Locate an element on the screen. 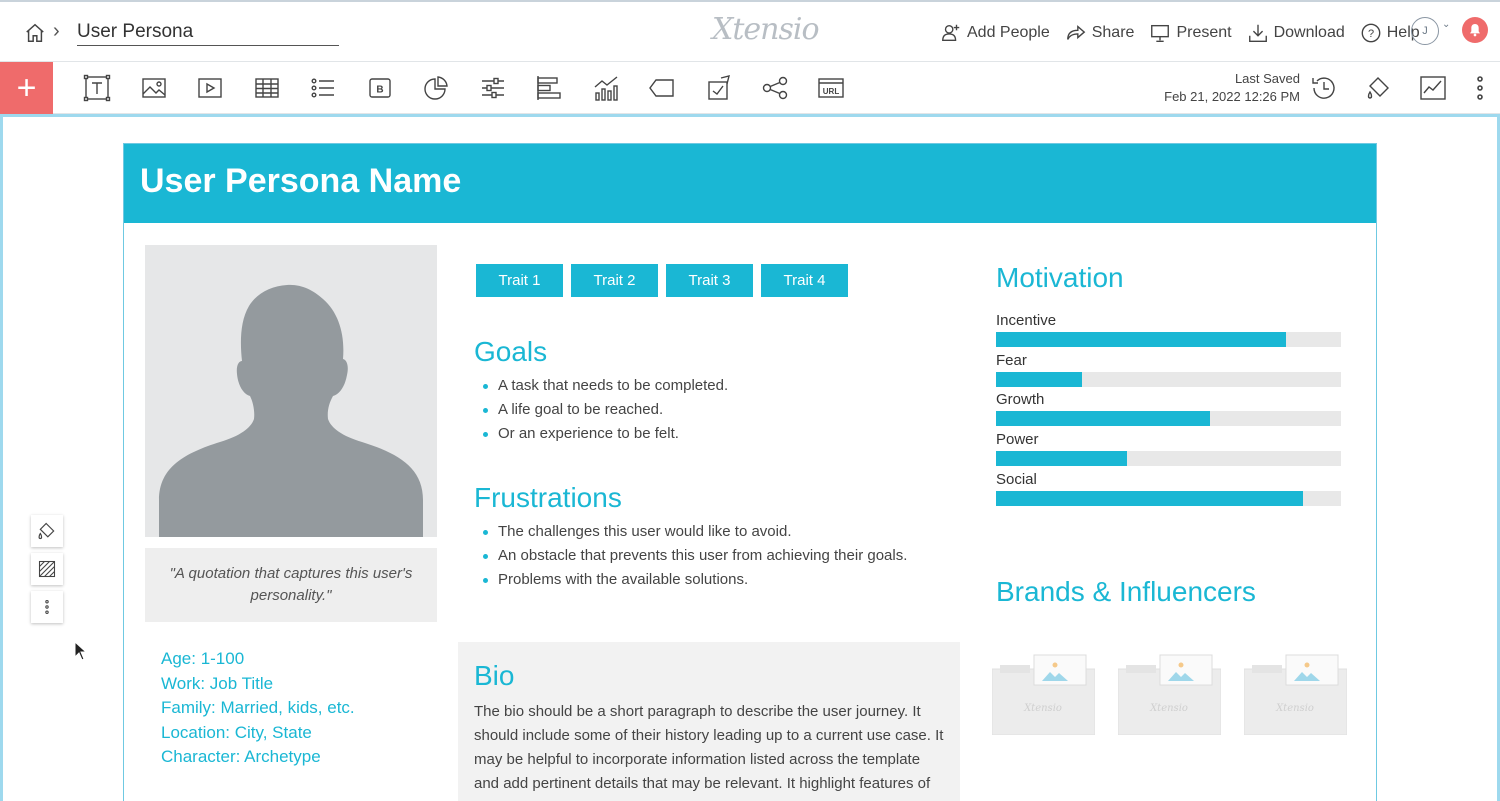  add-block-button: + is located at coordinates (26, 88).